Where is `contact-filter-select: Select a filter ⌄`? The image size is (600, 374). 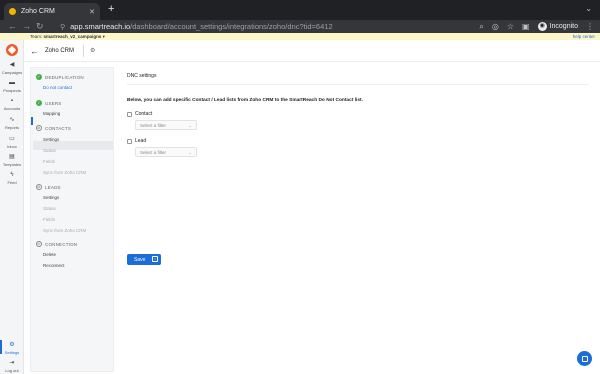 contact-filter-select: Select a filter ⌄ is located at coordinates (166, 125).